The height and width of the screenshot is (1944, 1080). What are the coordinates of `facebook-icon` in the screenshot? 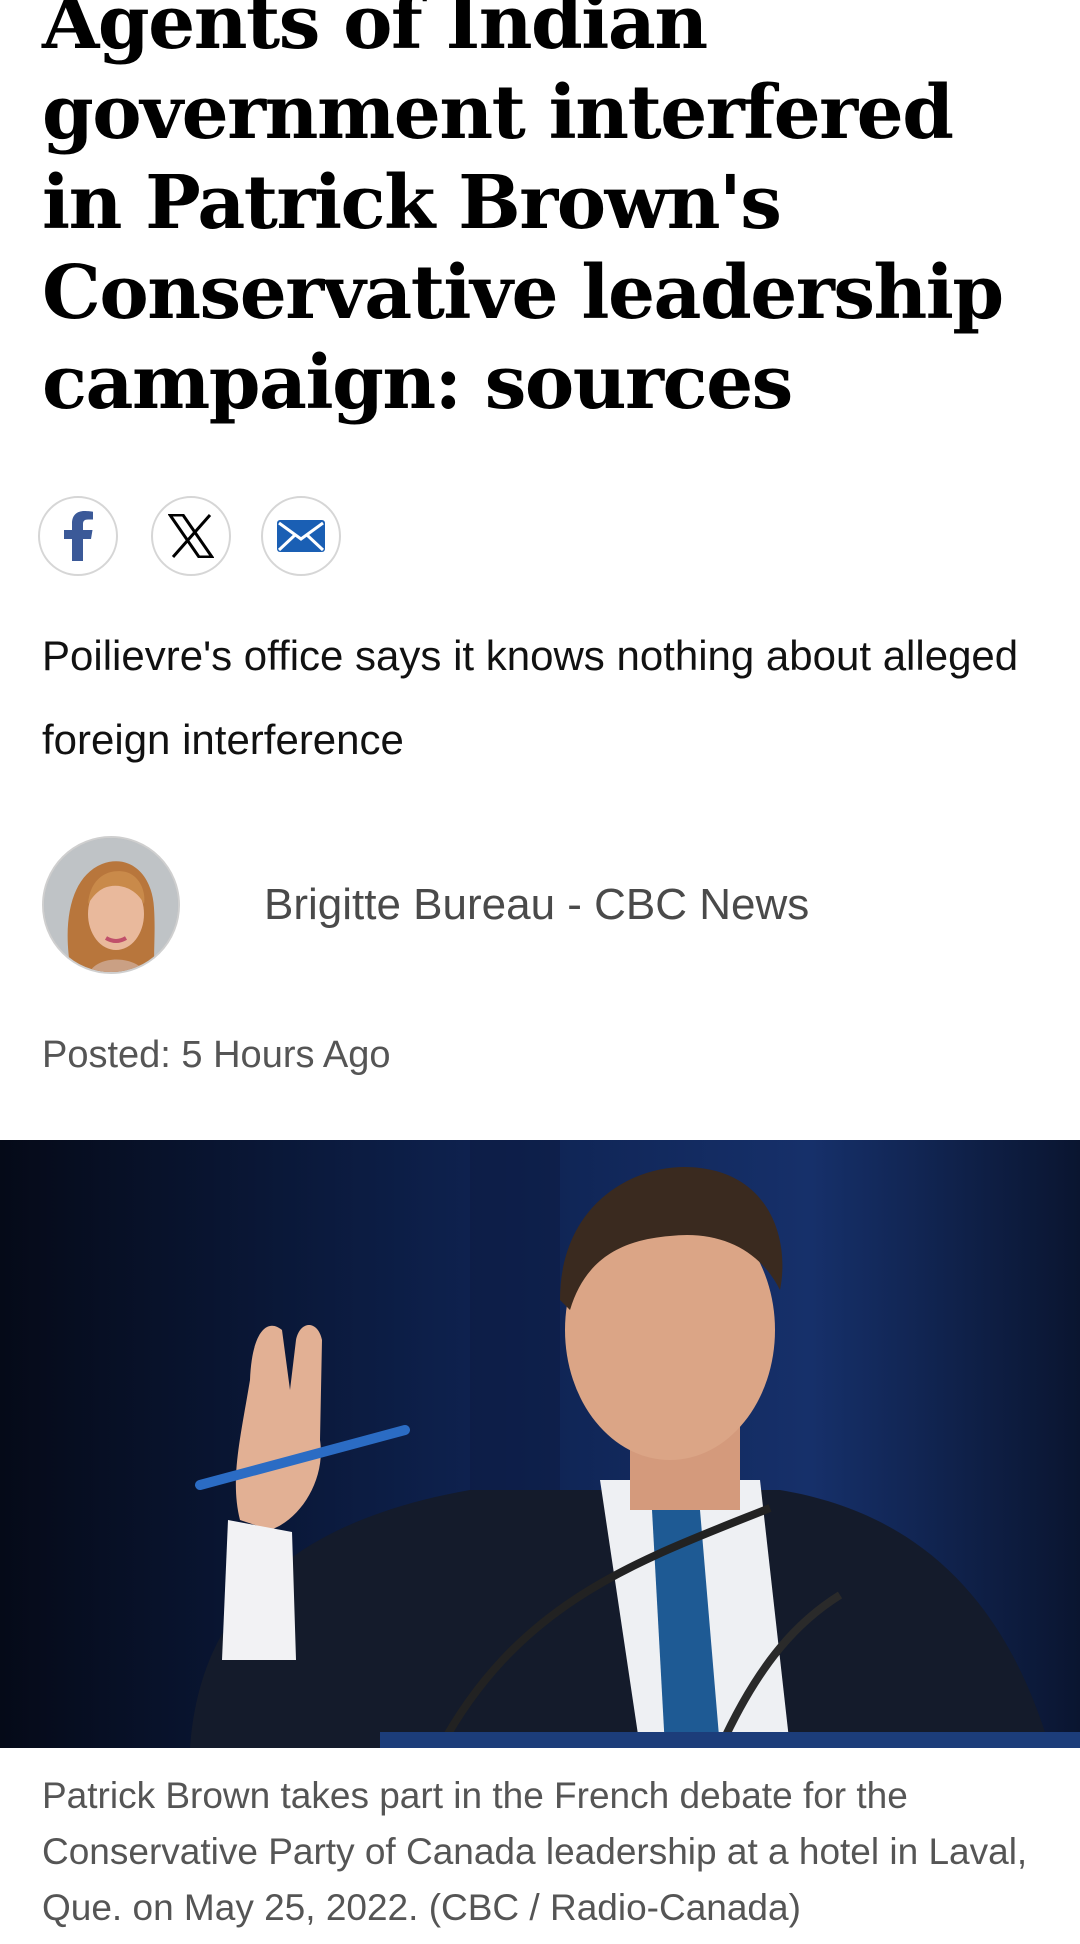 It's located at (78, 536).